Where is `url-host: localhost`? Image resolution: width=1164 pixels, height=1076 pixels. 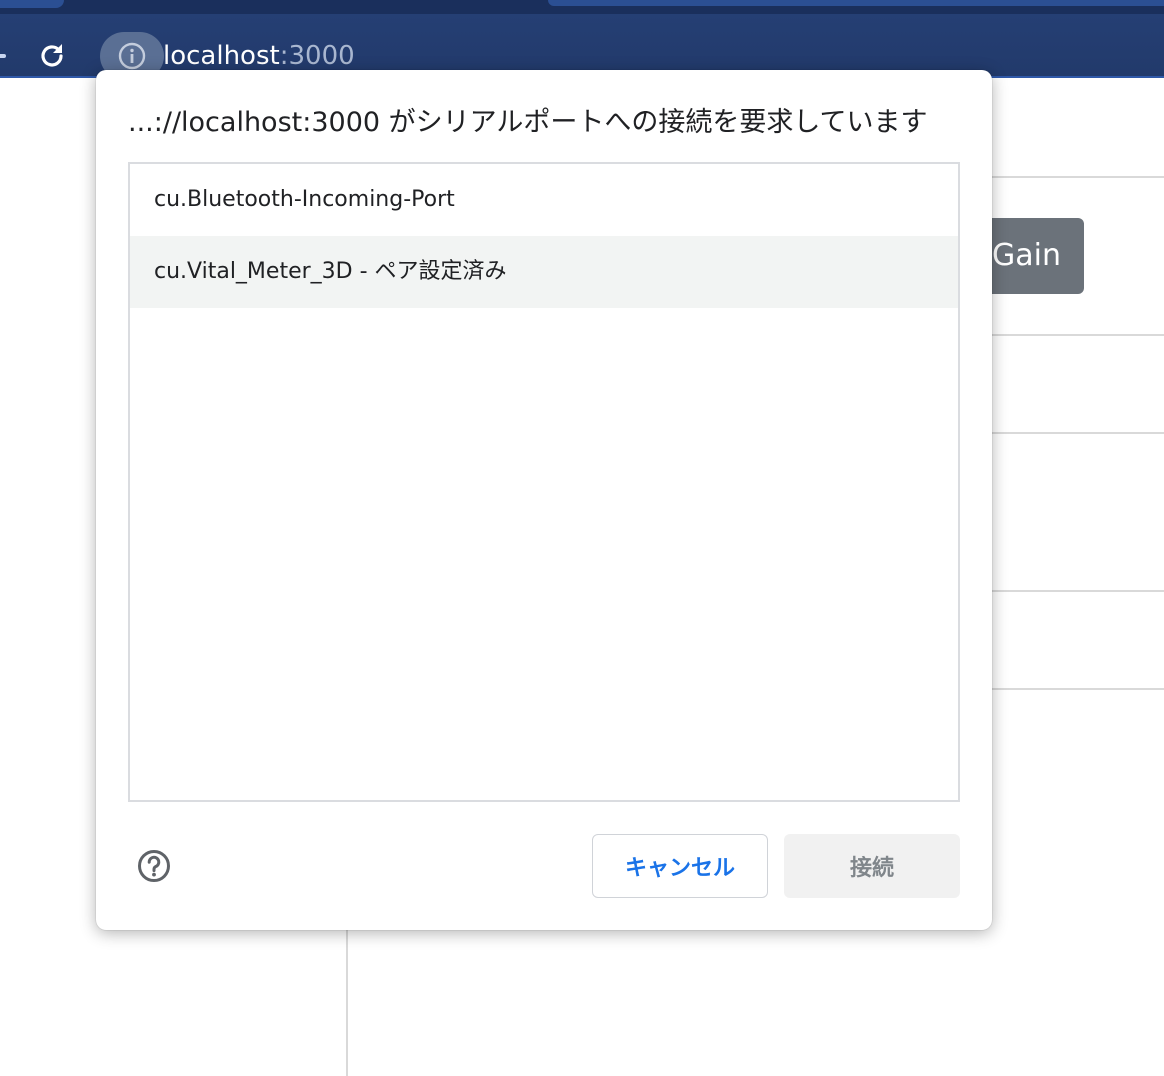 url-host: localhost is located at coordinates (221, 56).